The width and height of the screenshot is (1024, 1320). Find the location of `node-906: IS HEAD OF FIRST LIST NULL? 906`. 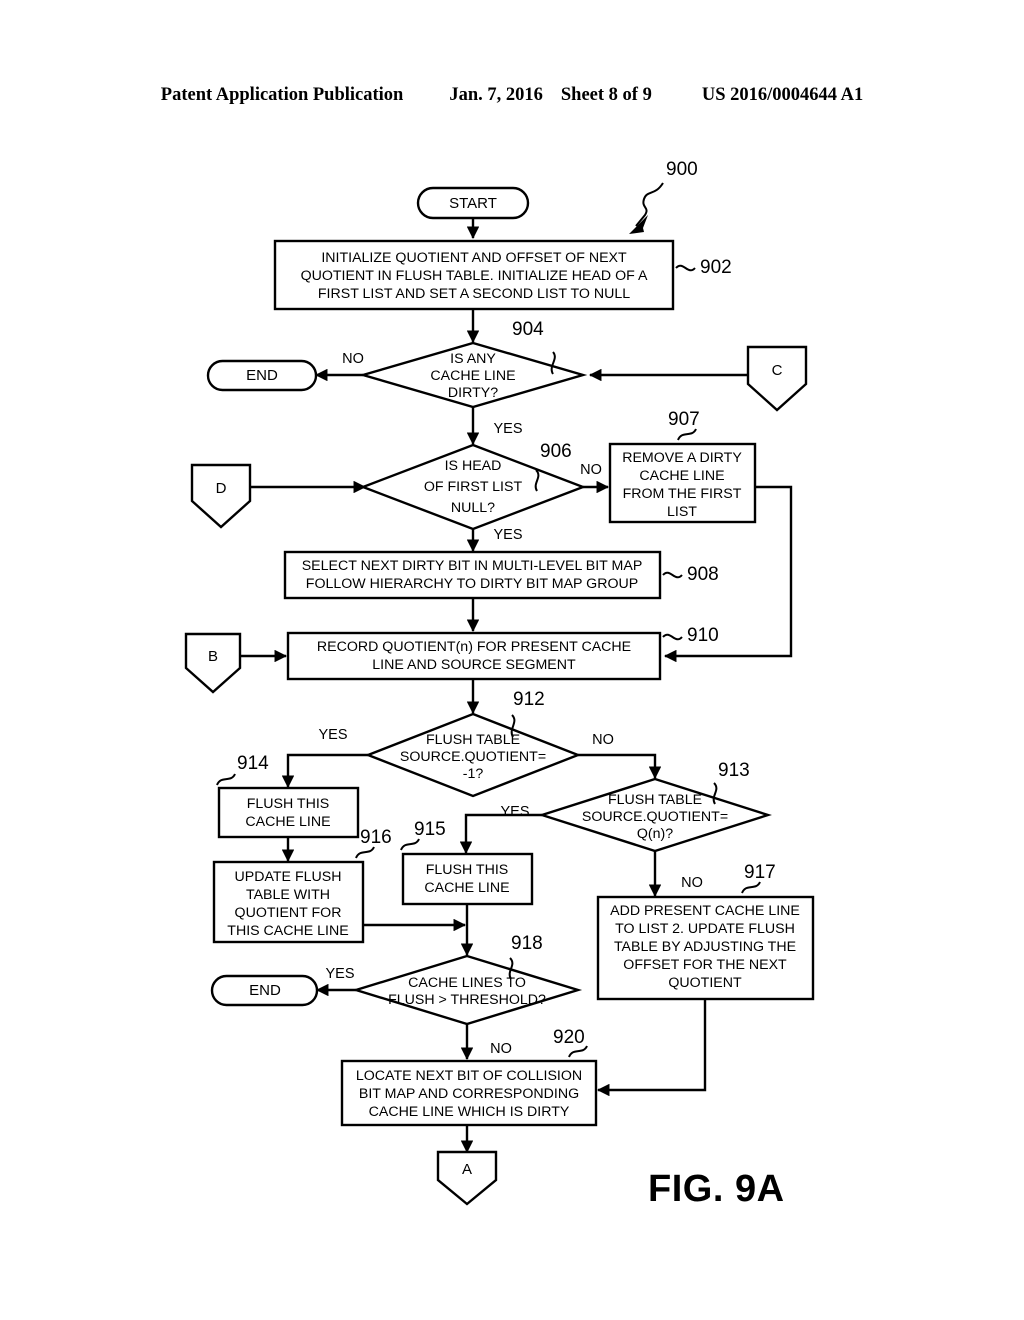

node-906: IS HEAD OF FIRST LIST NULL? 906 is located at coordinates (473, 486).